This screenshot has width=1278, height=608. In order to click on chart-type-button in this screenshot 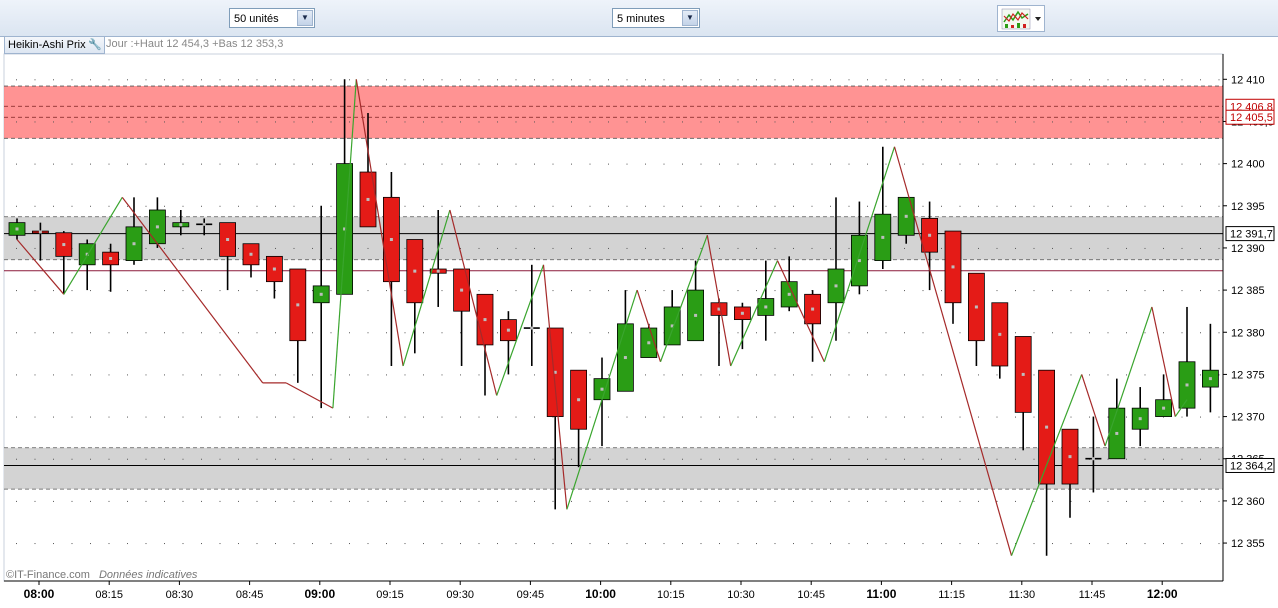, I will do `click(1021, 18)`.